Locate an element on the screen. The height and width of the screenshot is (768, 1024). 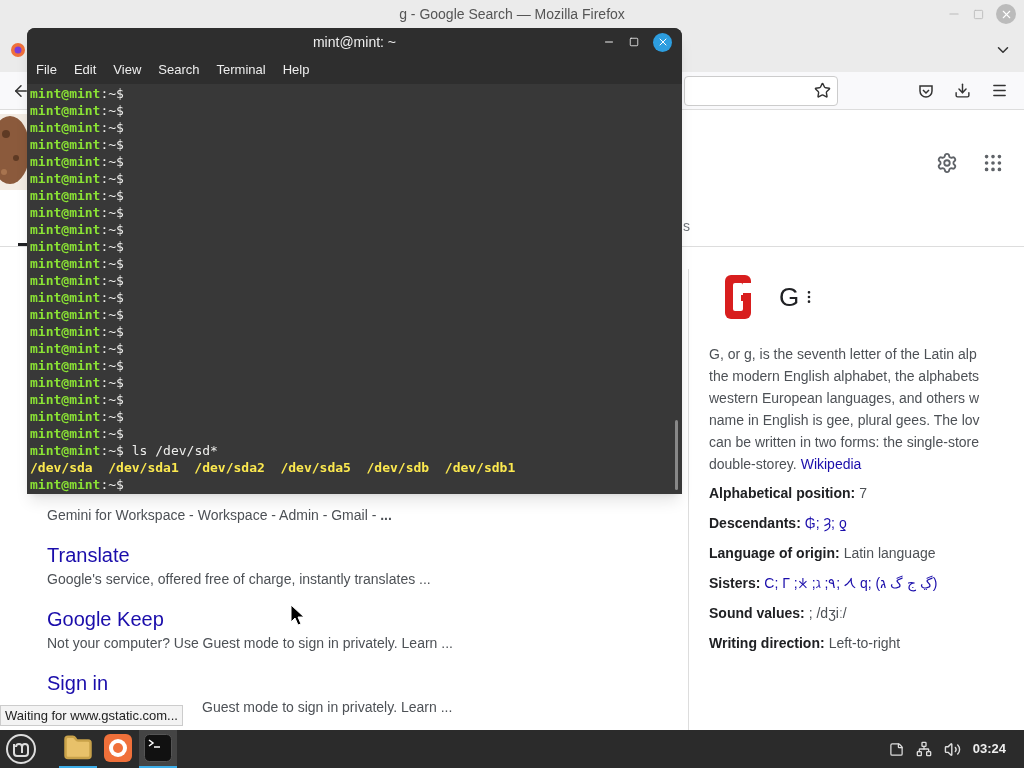
fact-label: Descendants: is located at coordinates (755, 523).